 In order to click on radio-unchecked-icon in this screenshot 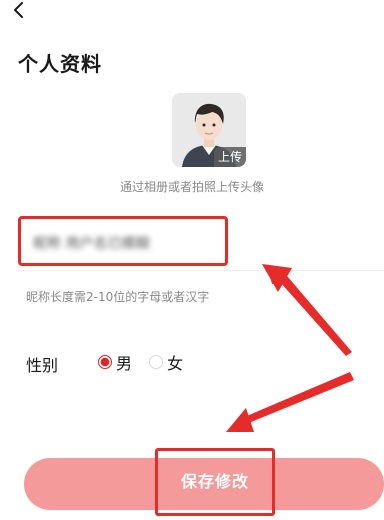, I will do `click(156, 362)`.